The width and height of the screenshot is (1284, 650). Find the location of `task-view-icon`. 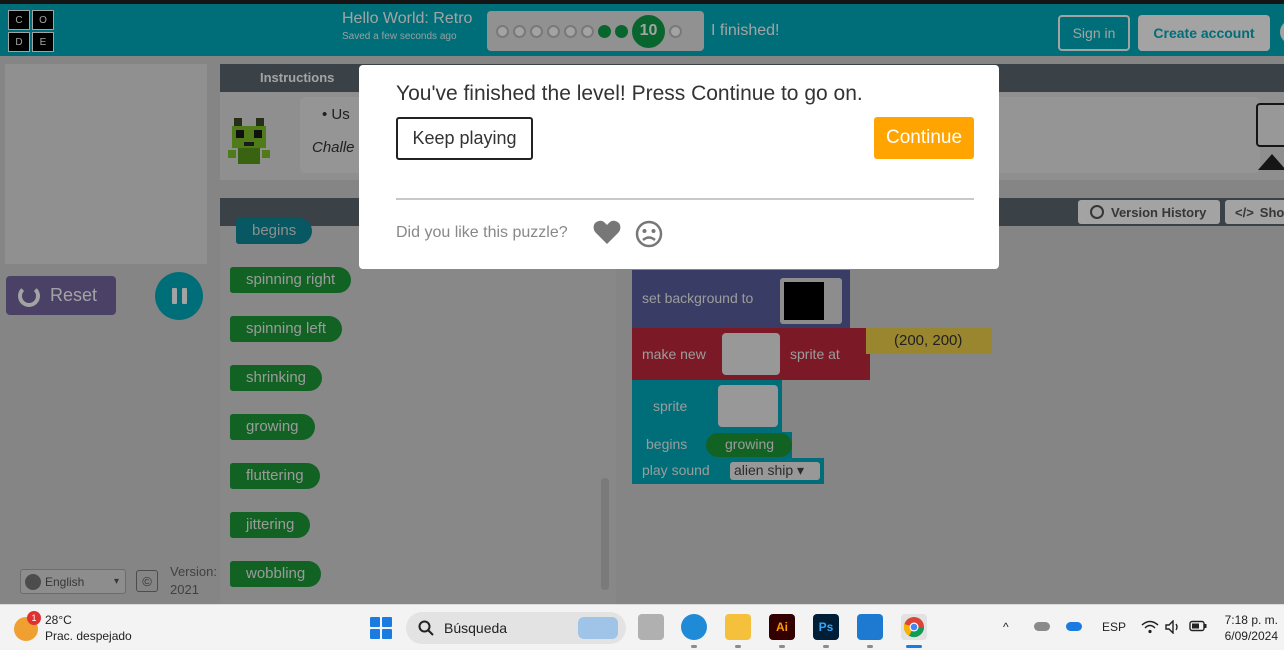

task-view-icon is located at coordinates (651, 627).